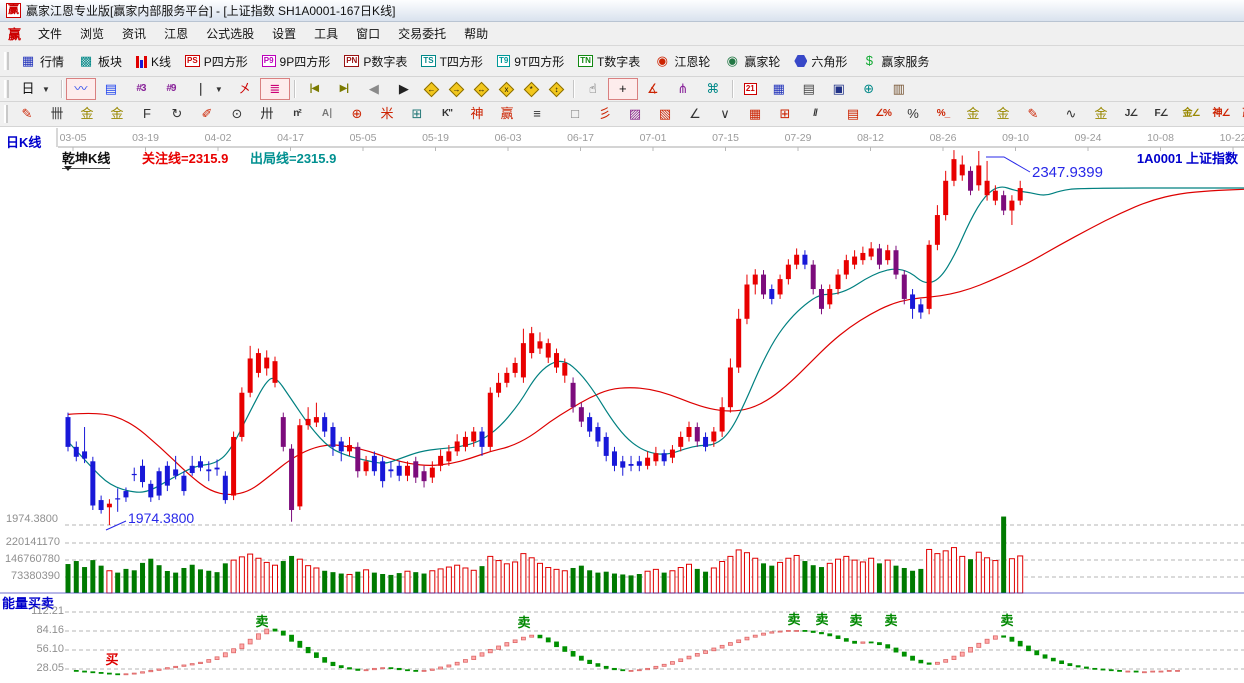 The image size is (1244, 683). What do you see at coordinates (750, 89) in the screenshot?
I see `calendar-icon: 21` at bounding box center [750, 89].